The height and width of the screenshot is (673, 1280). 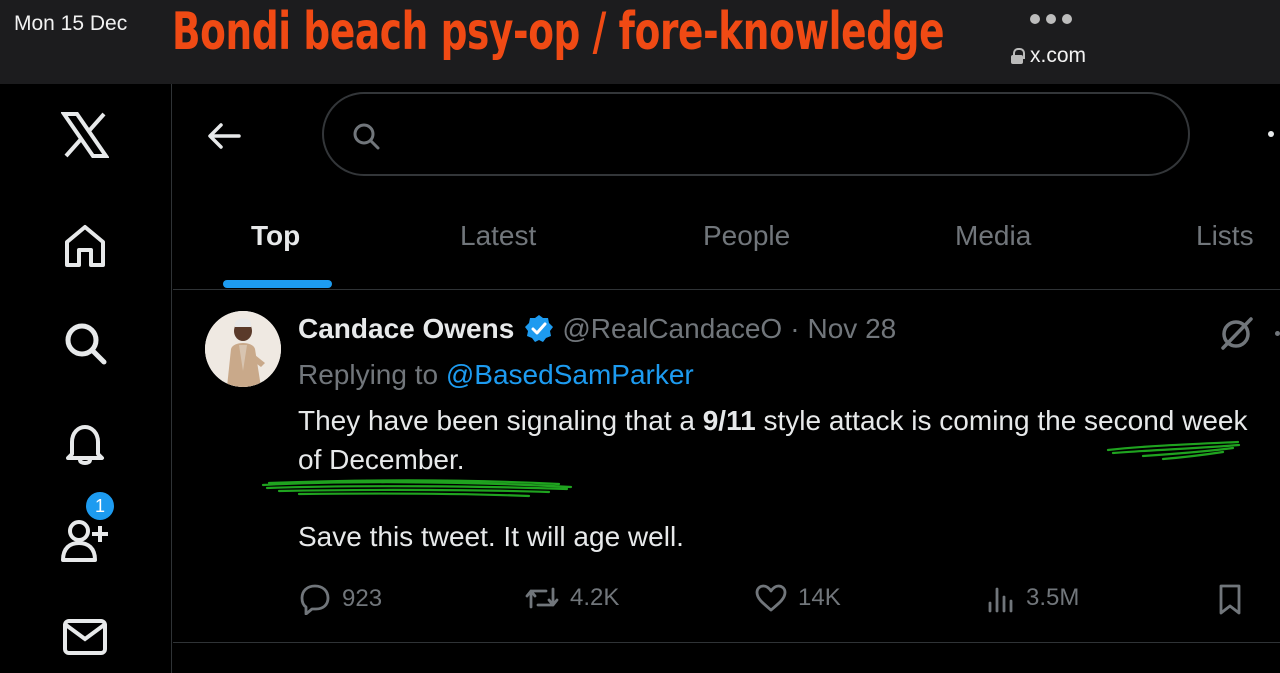 I want to click on tweet-text-second: Save this tweet. It will age well., so click(x=491, y=536).